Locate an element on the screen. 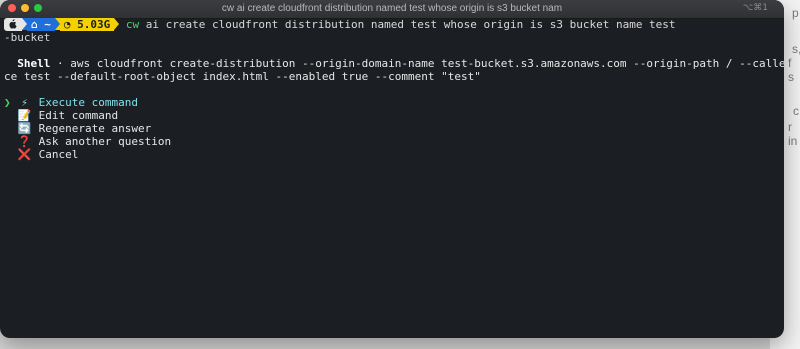 This screenshot has height=349, width=800. lightning-icon: ⚡ is located at coordinates (24, 102).